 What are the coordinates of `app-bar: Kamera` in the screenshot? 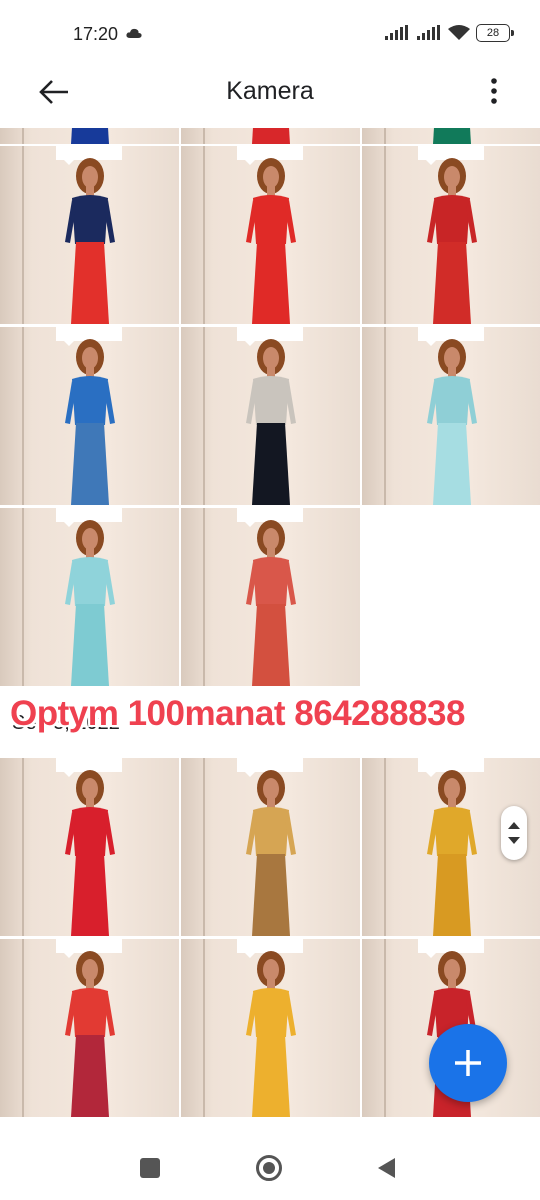 It's located at (270, 93).